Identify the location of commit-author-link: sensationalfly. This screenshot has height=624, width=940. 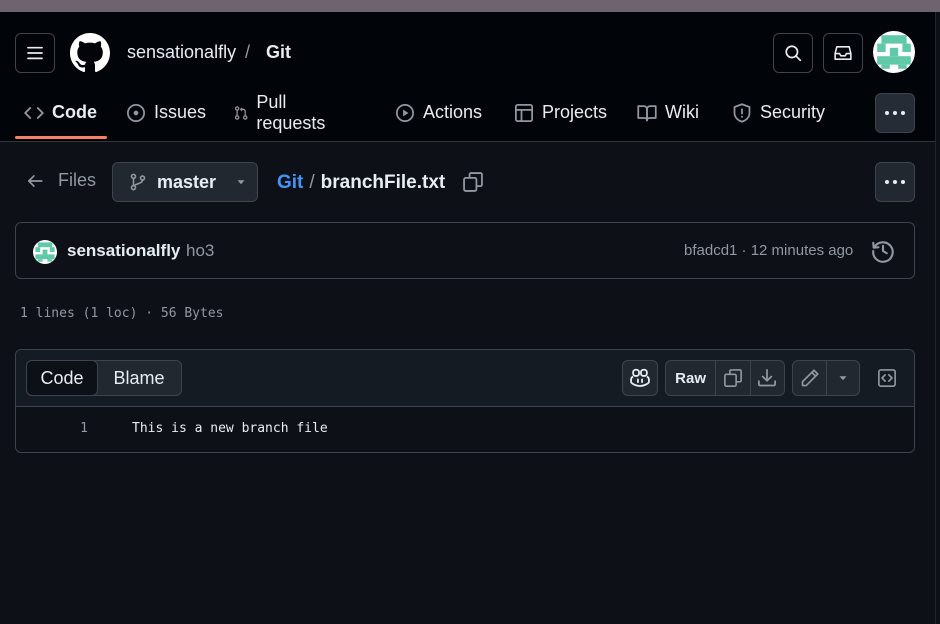
(123, 251).